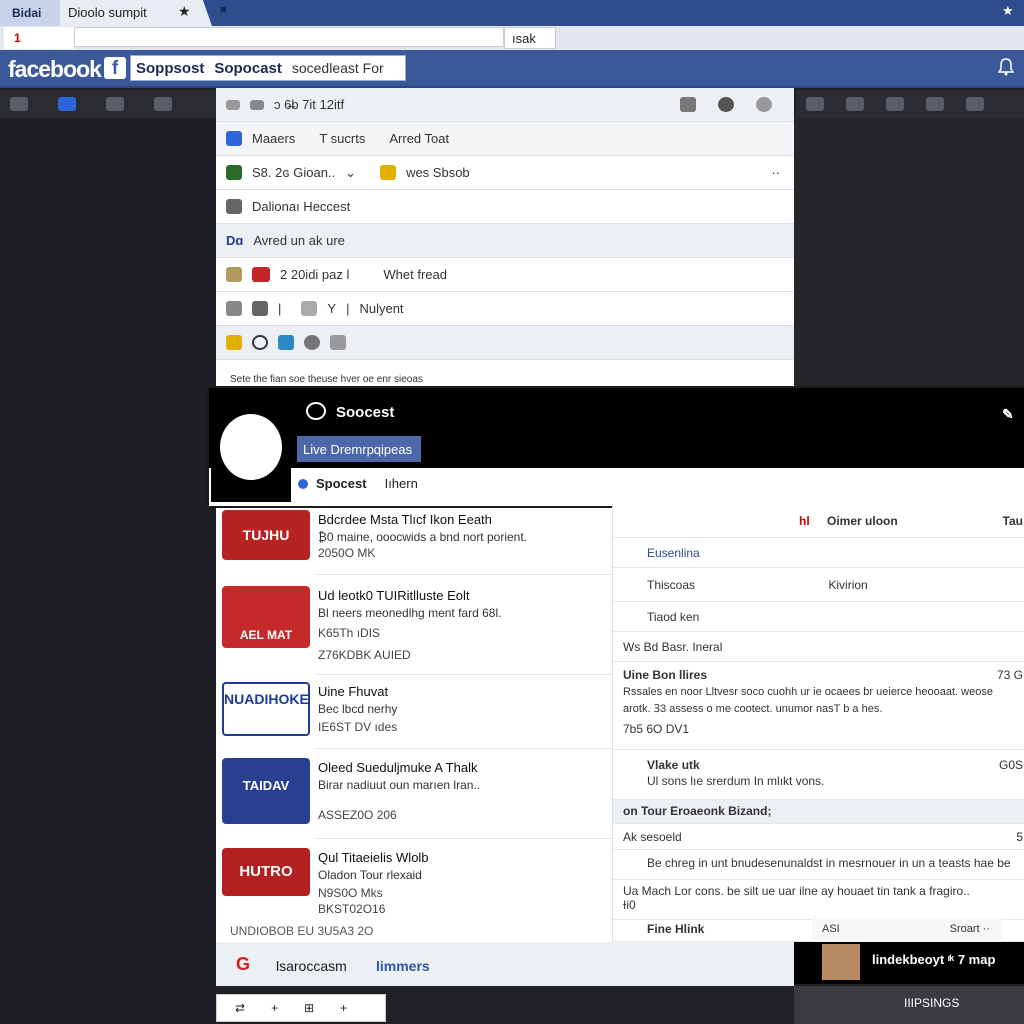 The image size is (1024, 1024). Describe the element at coordinates (394, 595) in the screenshot. I see `item-title: Ud leotk0 TUIRitlluste Eolt` at that location.